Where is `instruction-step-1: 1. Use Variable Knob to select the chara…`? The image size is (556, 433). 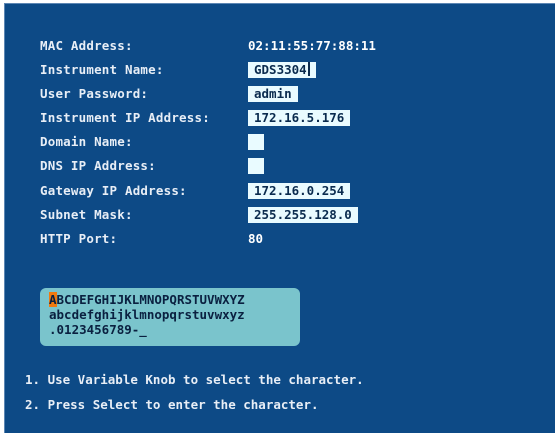
instruction-step-1: 1. Use Variable Knob to select the chara… is located at coordinates (194, 379).